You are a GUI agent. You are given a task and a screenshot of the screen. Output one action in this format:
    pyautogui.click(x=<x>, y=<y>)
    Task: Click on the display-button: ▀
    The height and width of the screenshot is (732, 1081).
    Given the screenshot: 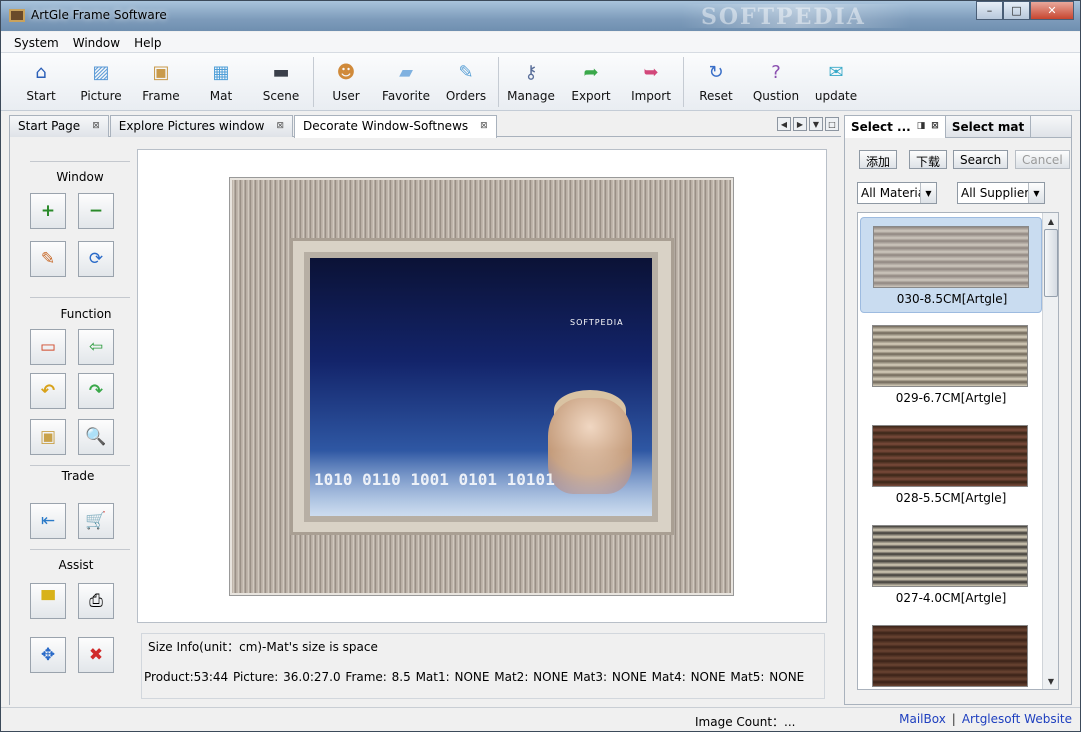 What is the action you would take?
    pyautogui.click(x=48, y=601)
    